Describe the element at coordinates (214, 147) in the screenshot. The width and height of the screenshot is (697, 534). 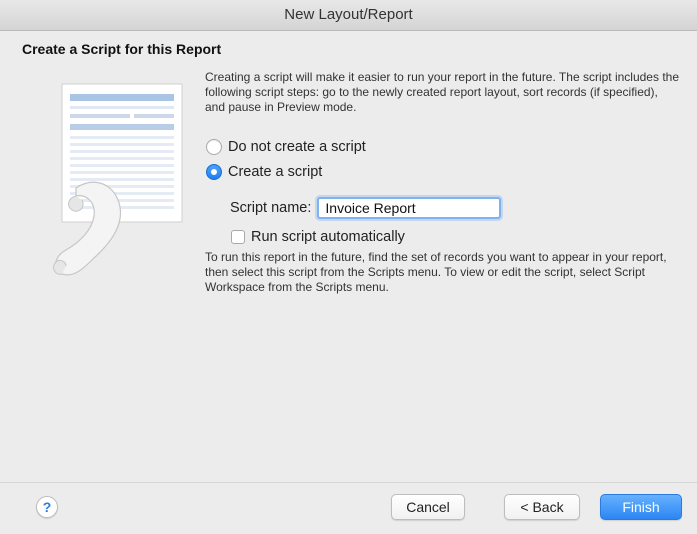
I see `radio-button-unchecked` at that location.